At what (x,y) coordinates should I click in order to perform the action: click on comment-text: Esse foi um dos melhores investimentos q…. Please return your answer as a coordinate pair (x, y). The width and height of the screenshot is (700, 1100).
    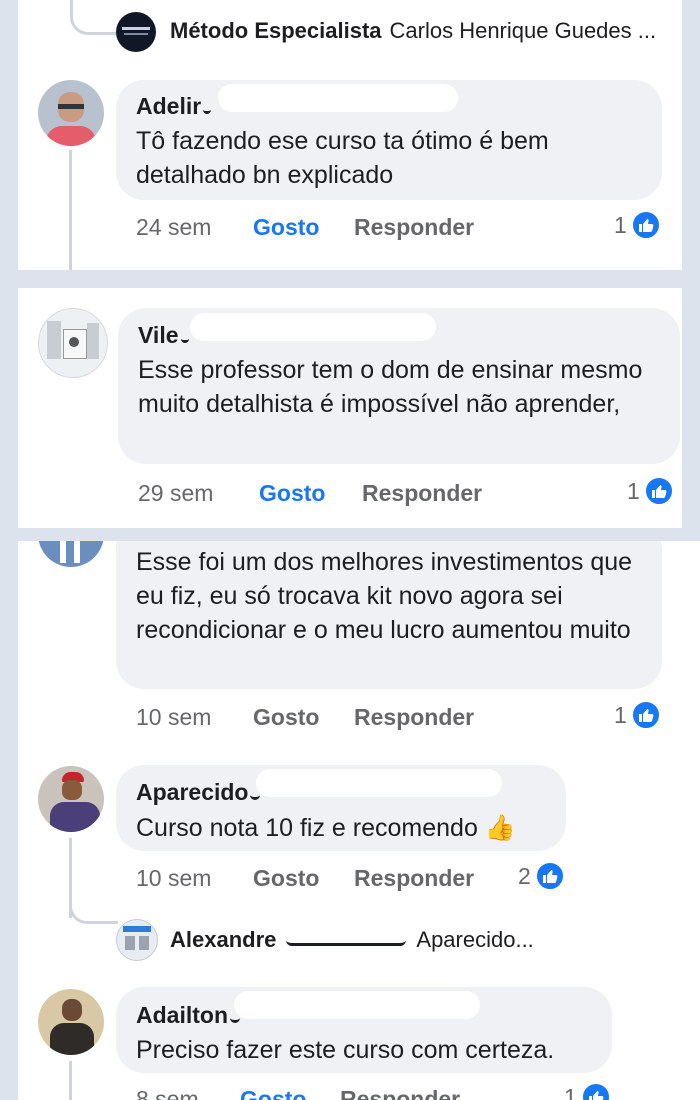
    Looking at the image, I should click on (384, 596).